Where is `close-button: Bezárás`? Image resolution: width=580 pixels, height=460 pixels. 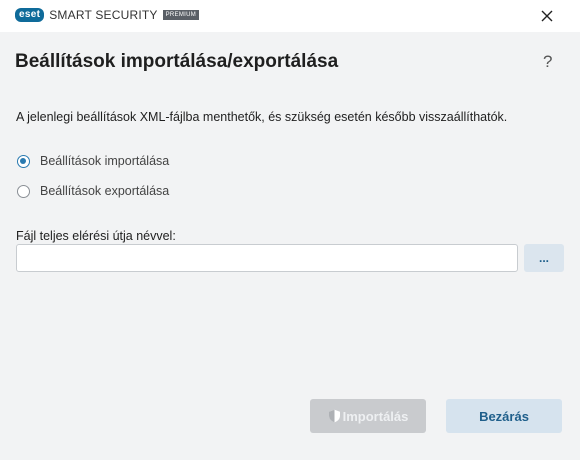
close-button: Bezárás is located at coordinates (504, 416).